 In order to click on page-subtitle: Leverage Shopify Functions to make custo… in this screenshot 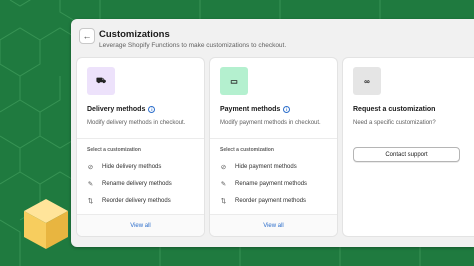, I will do `click(193, 45)`.